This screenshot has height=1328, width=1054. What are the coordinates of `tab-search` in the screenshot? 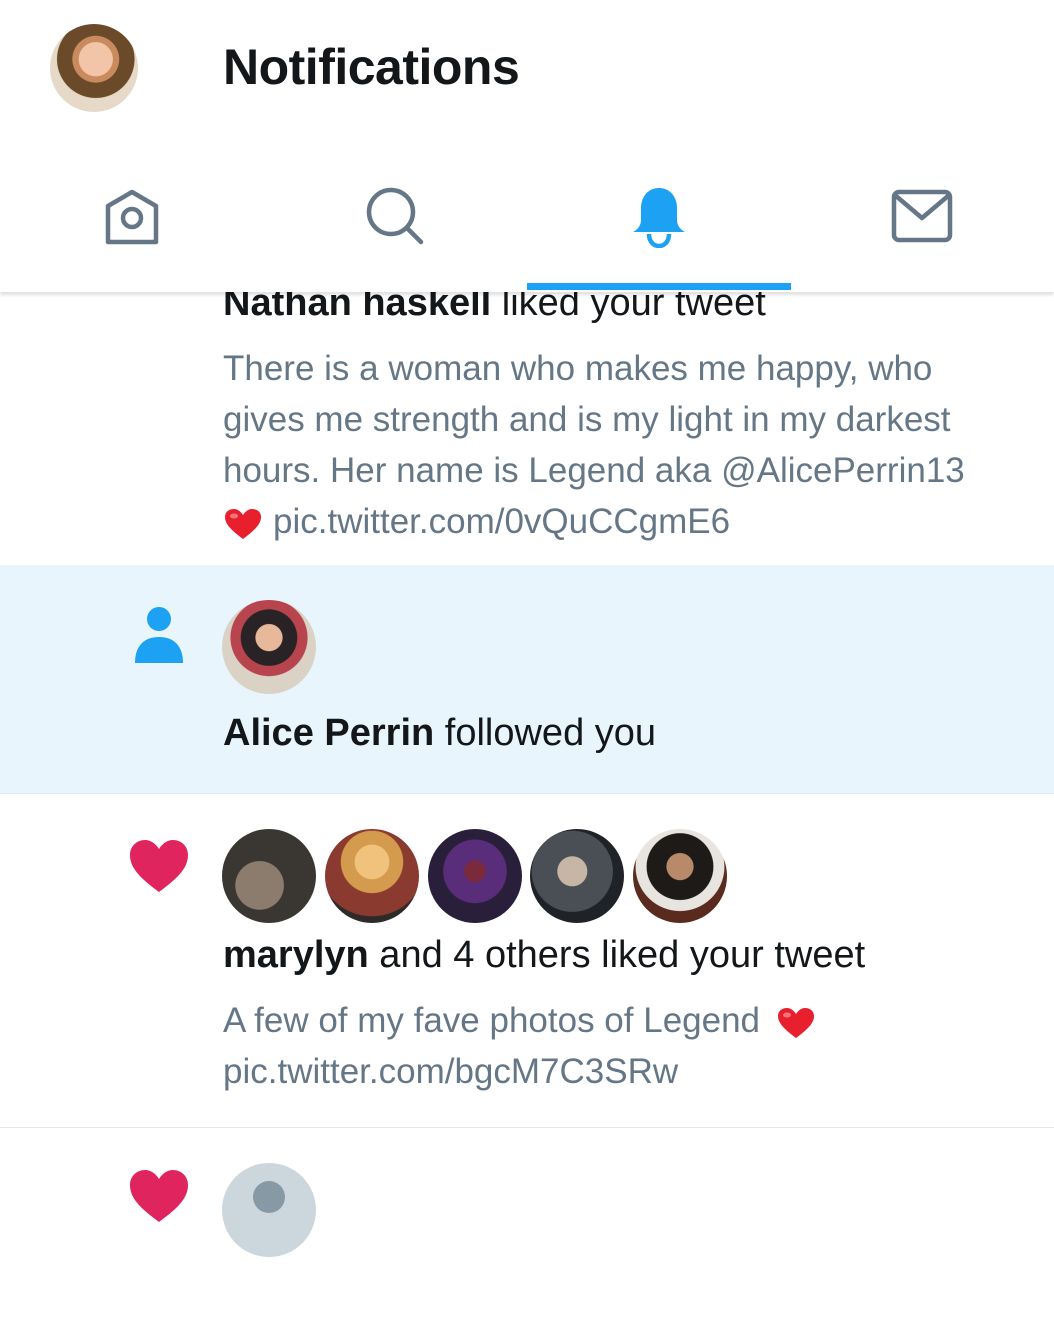 It's located at (394, 216).